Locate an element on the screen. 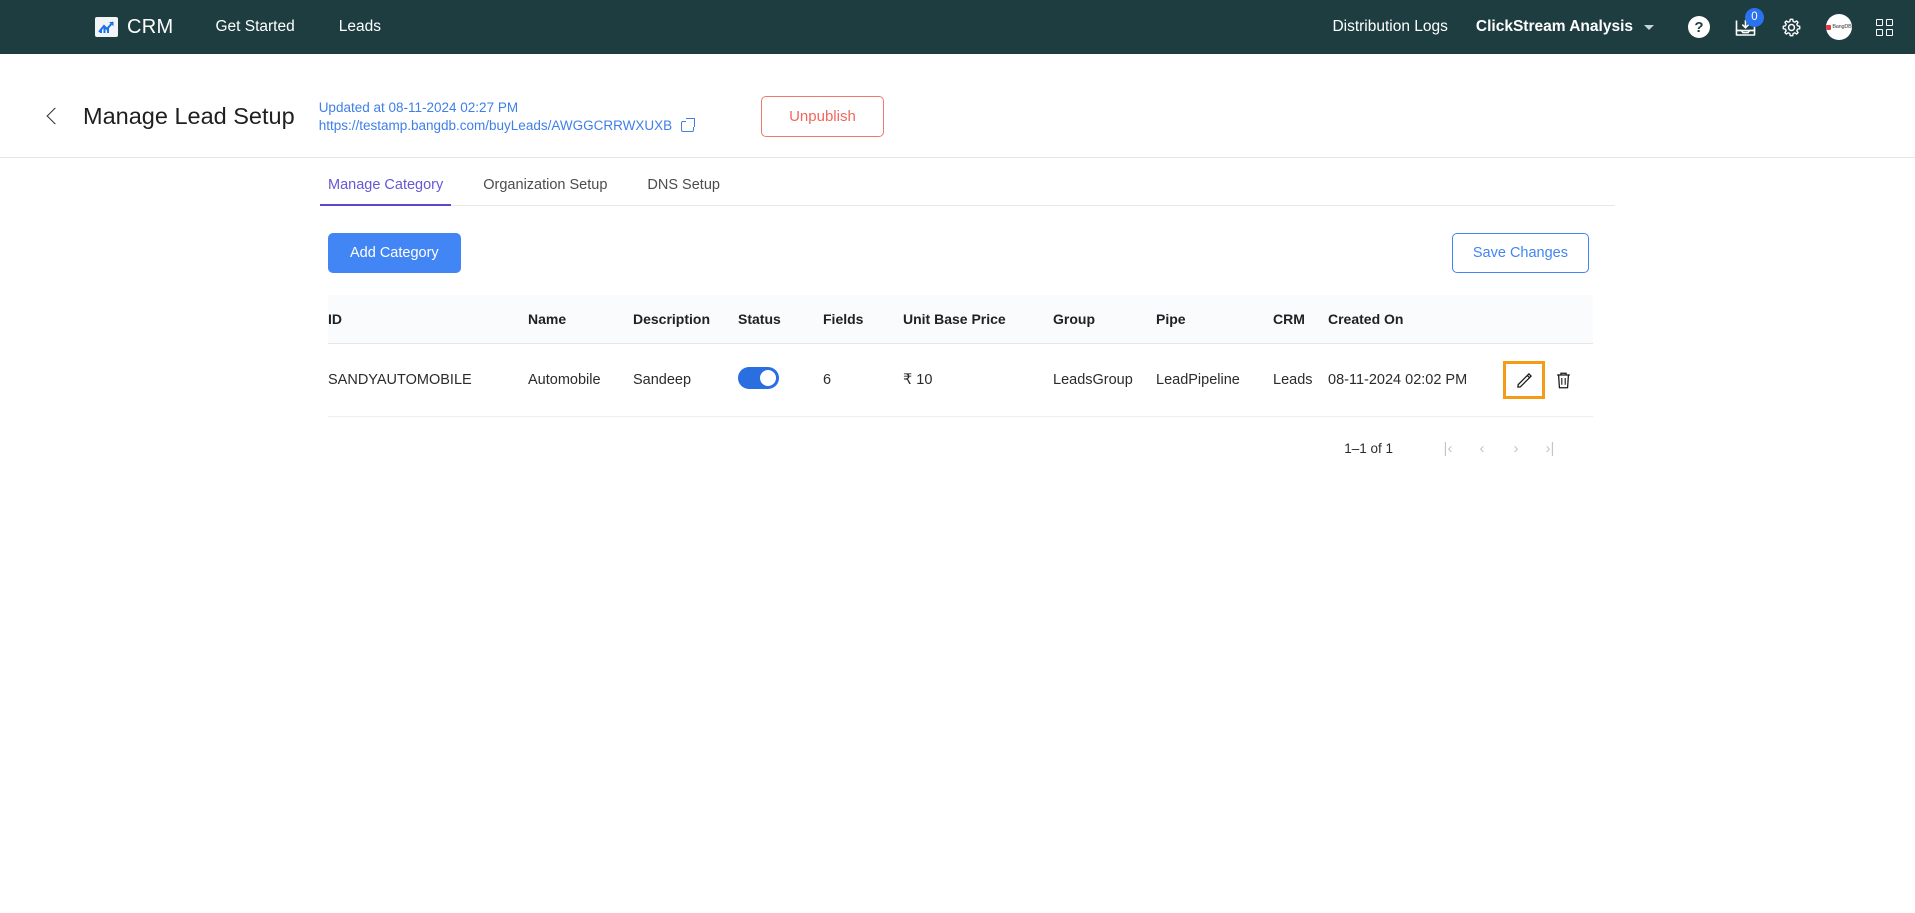  column-header-description: Description is located at coordinates (685, 319).